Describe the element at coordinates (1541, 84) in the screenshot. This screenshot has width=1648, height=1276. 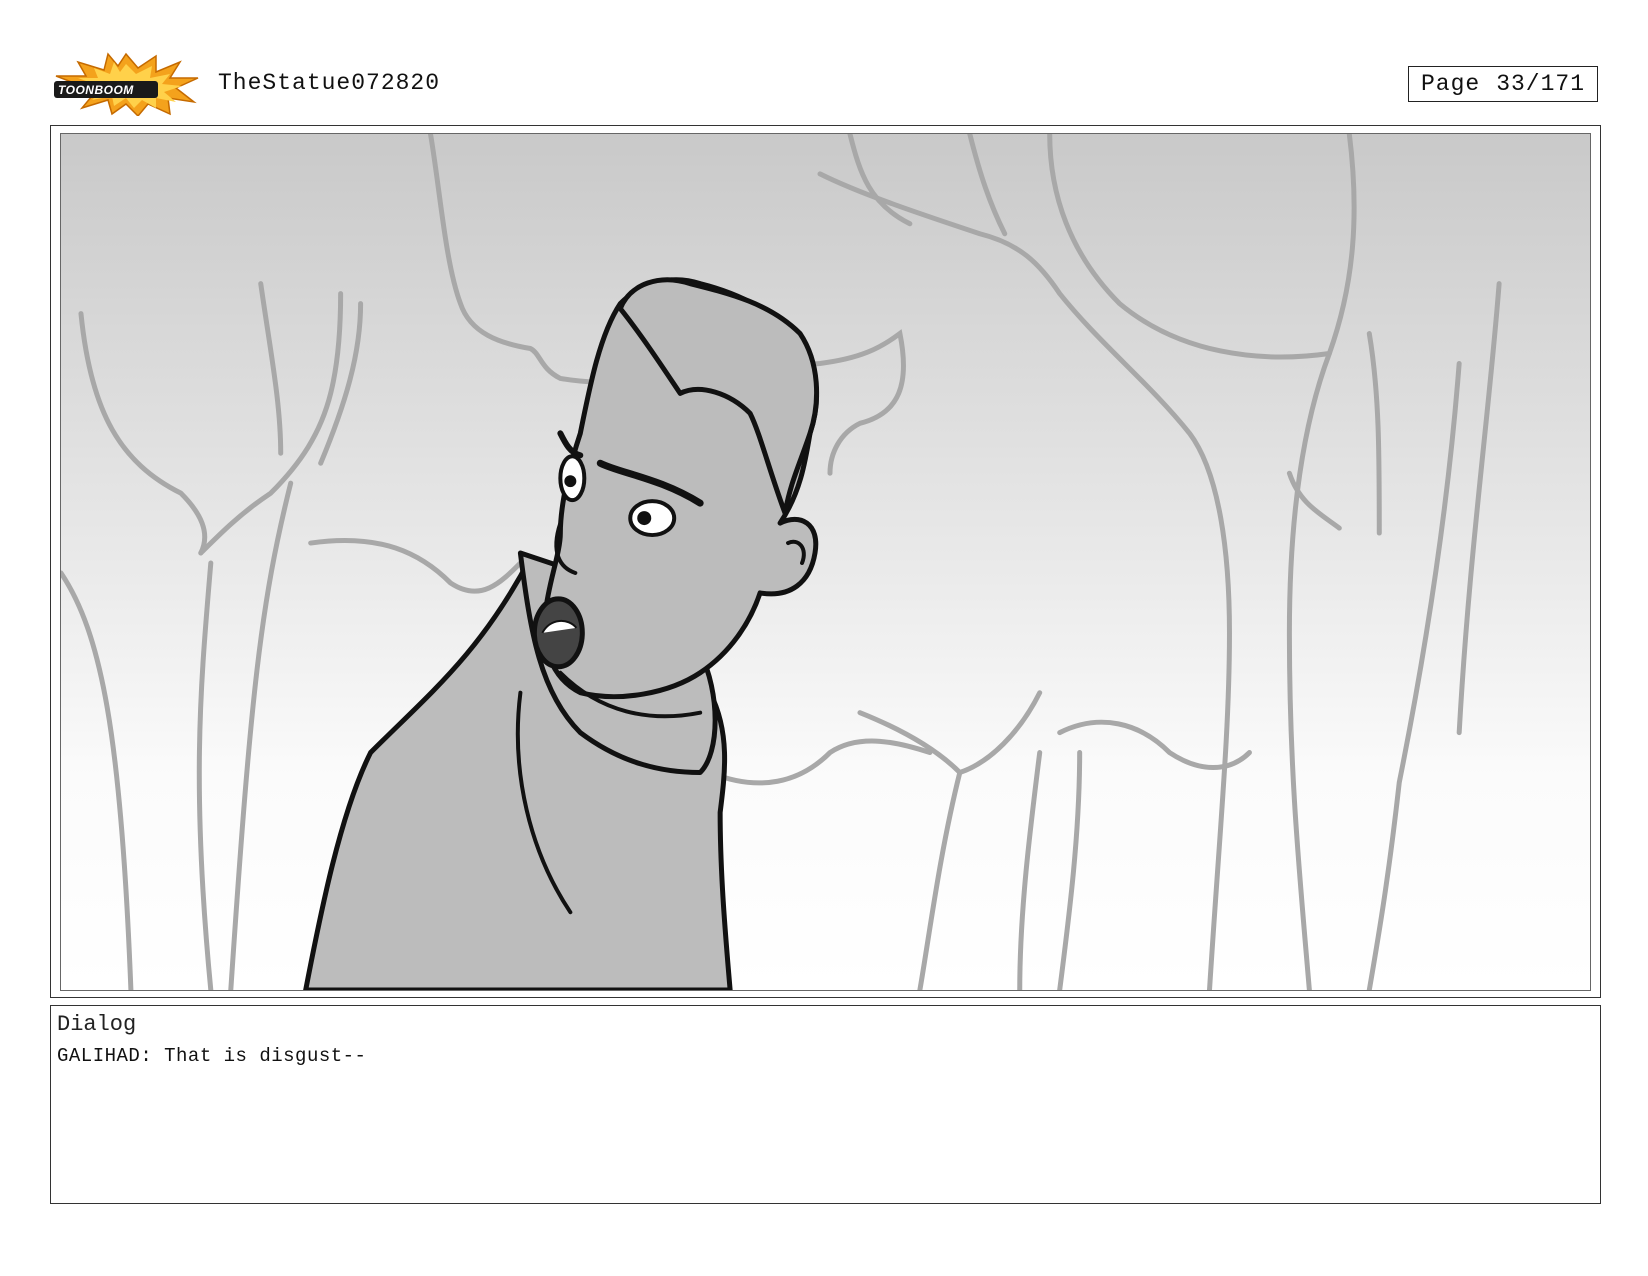
I see `page-number: 33/171` at that location.